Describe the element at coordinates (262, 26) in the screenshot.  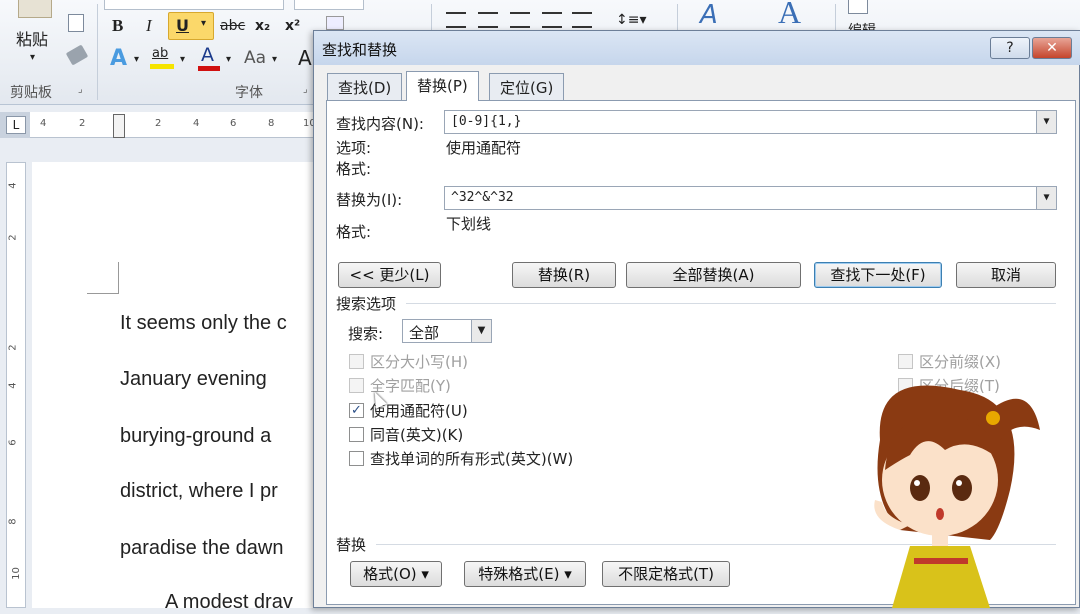
I see `subscript-button: x₂` at that location.